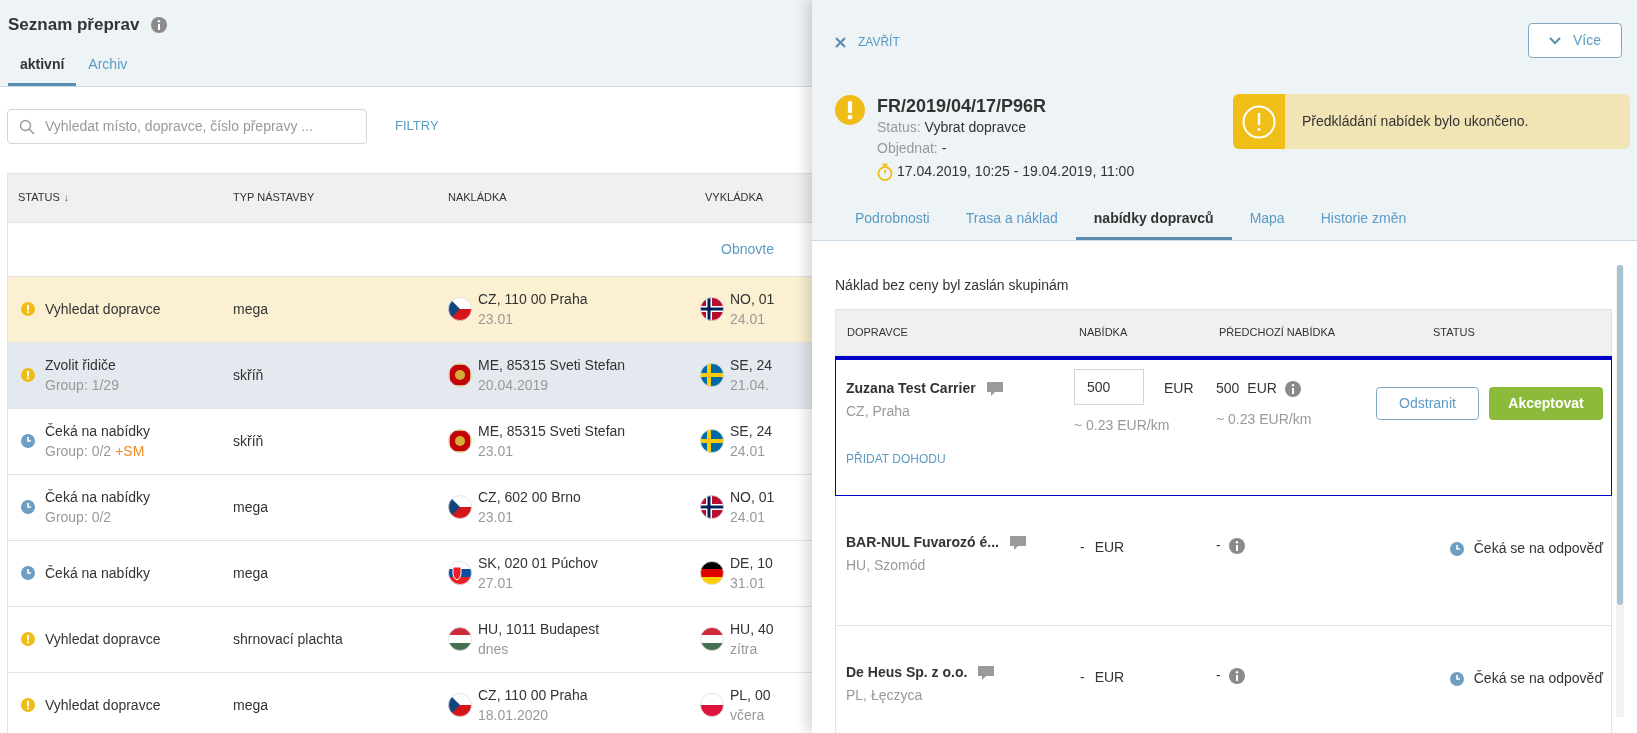 The height and width of the screenshot is (733, 1637). I want to click on carrier-row: BAR-NUL Fuvarozó é... HU, Szomód - EUR - Čeká se na odpověď, so click(1223, 561).